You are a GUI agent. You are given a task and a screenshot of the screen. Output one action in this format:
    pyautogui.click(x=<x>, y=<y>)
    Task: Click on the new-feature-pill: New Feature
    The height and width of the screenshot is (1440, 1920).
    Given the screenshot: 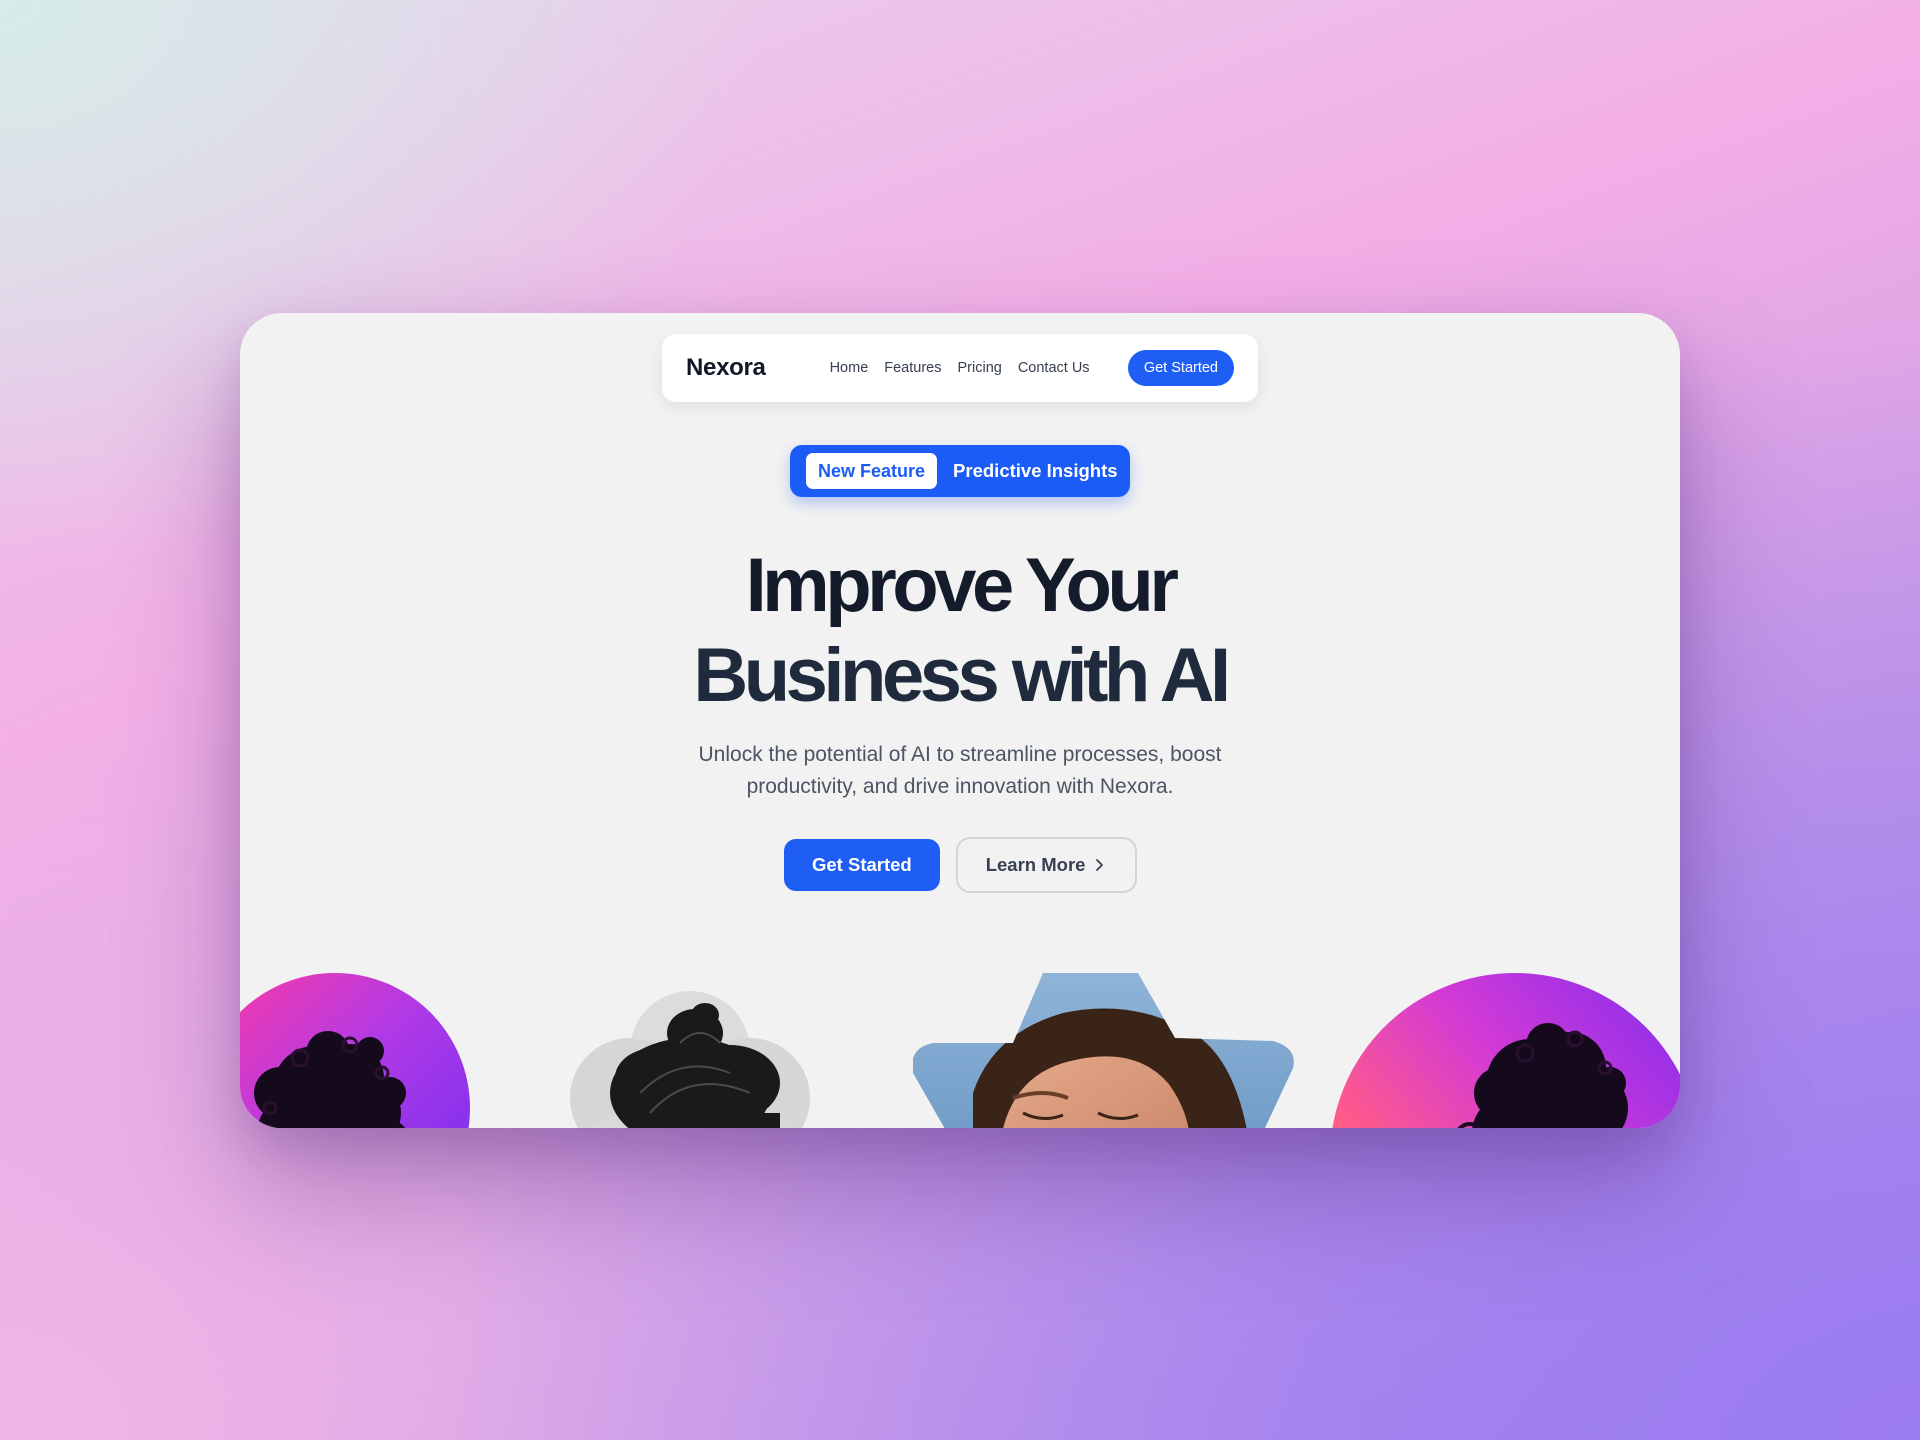 What is the action you would take?
    pyautogui.click(x=872, y=471)
    